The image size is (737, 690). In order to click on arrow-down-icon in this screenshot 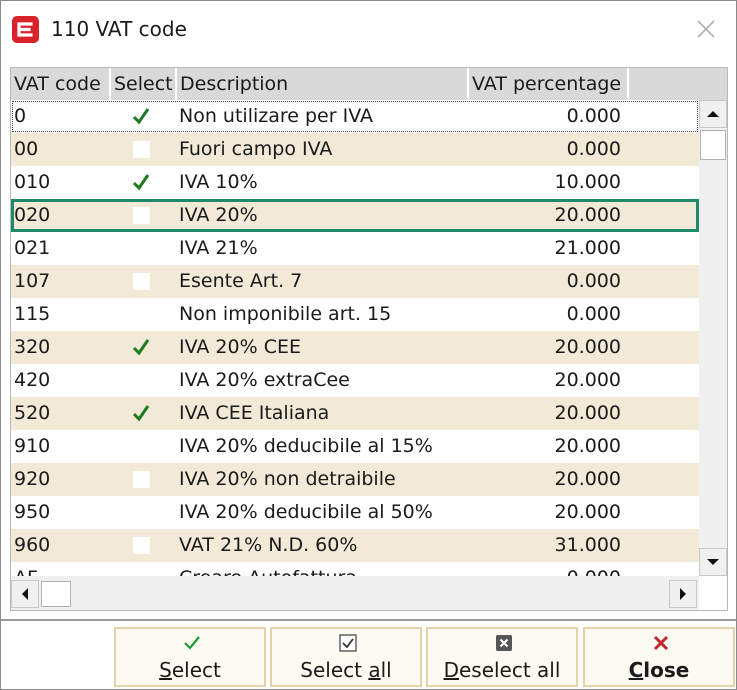, I will do `click(713, 562)`.